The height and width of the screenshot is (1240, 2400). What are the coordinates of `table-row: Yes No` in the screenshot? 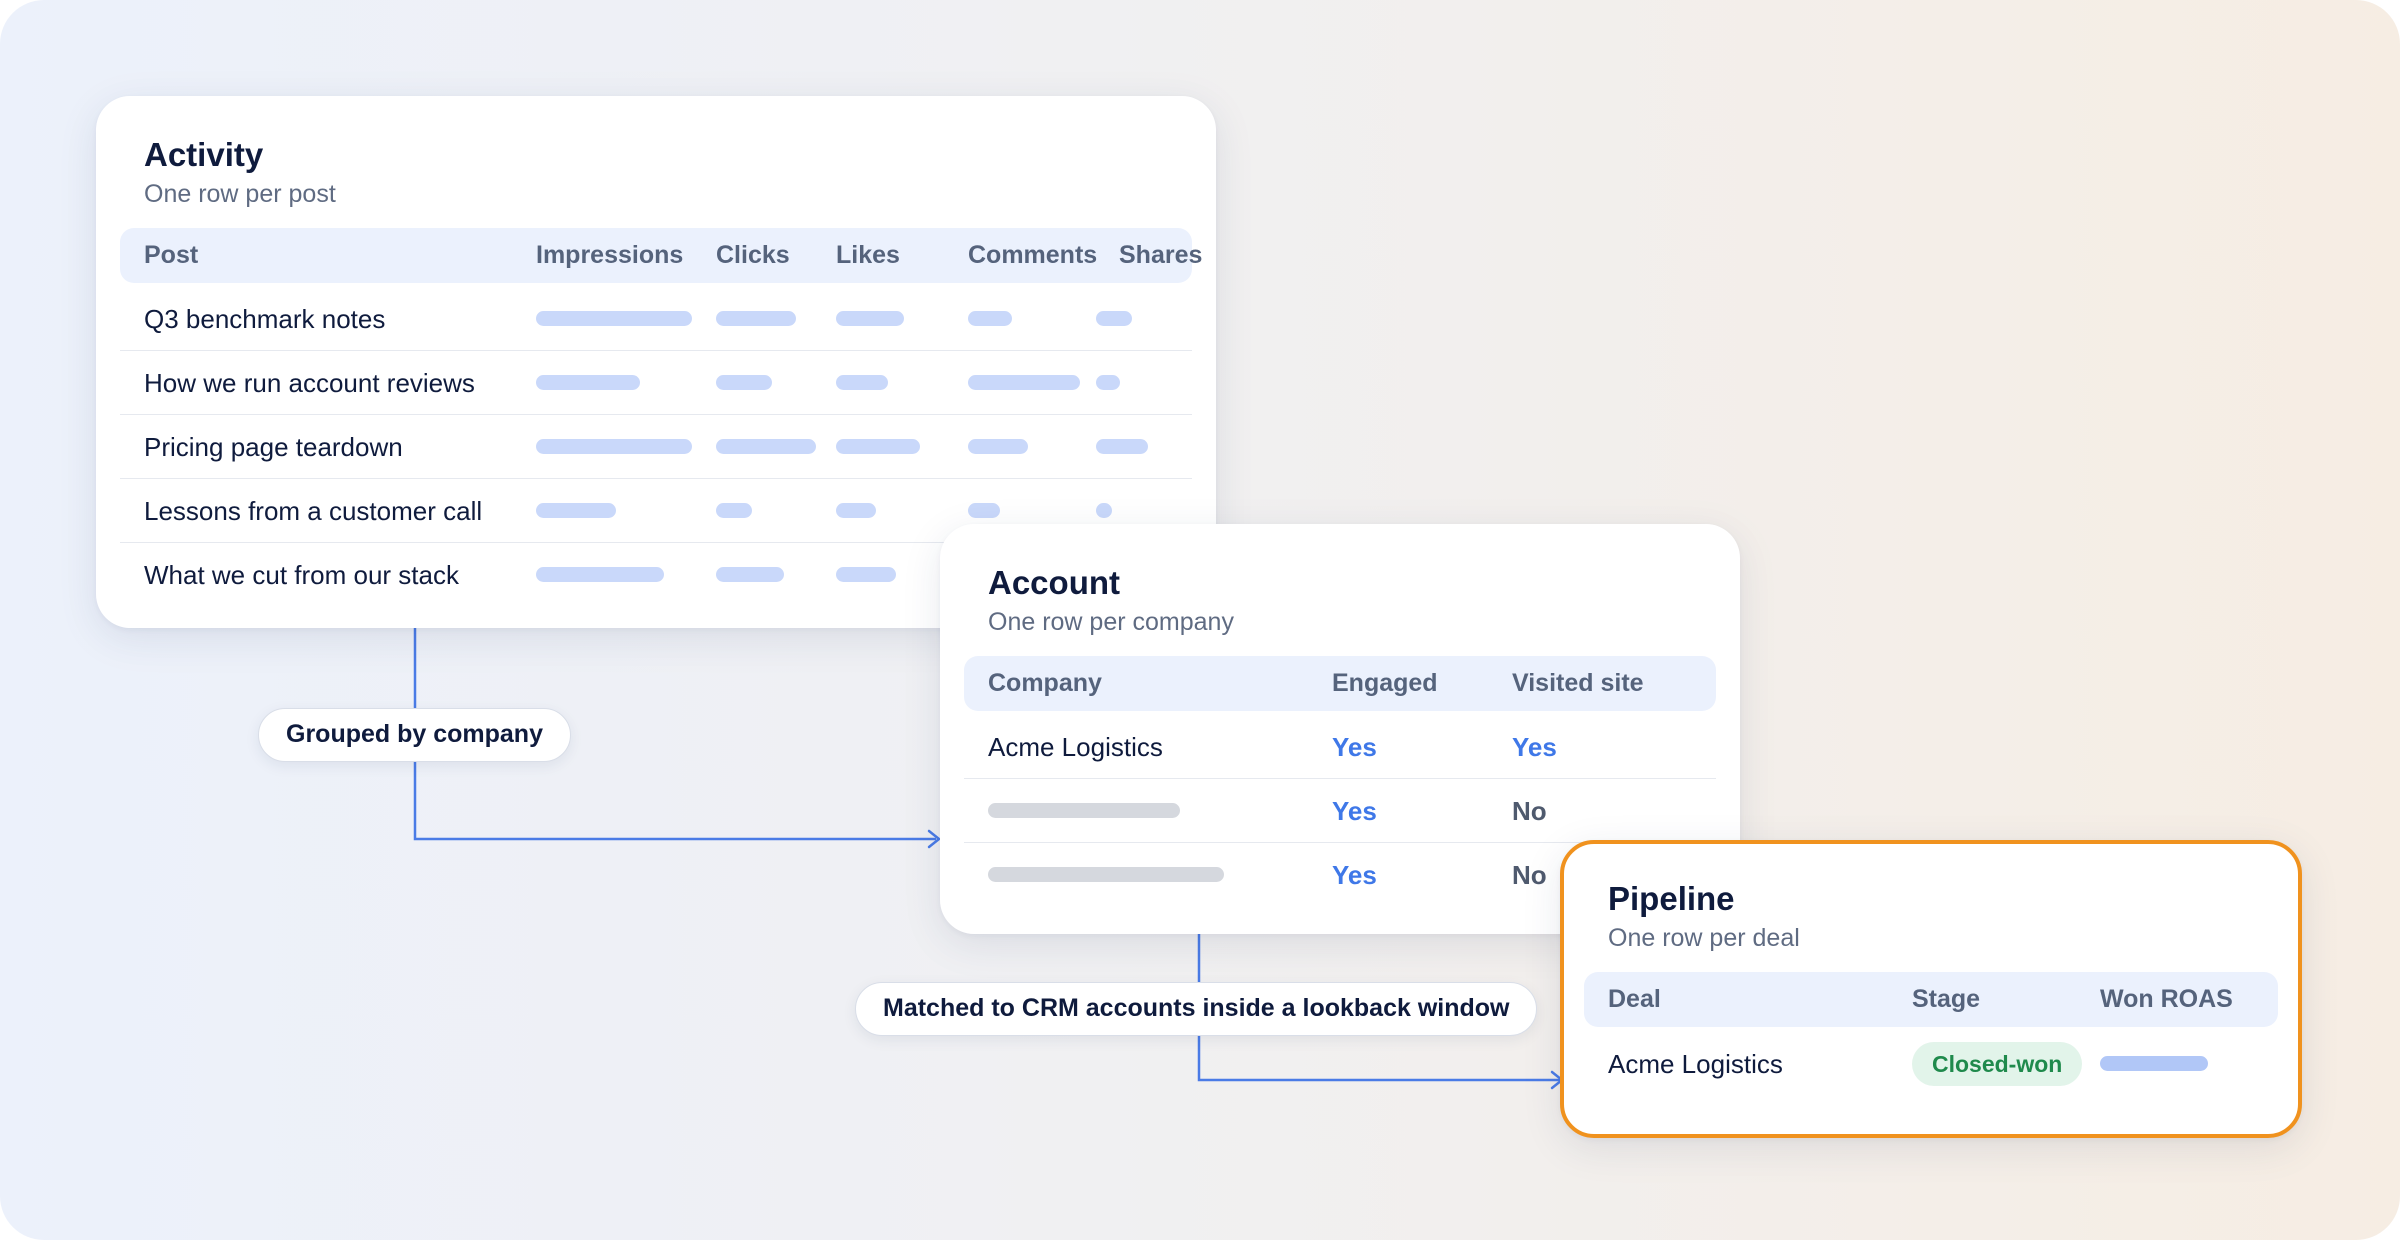 It's located at (1340, 811).